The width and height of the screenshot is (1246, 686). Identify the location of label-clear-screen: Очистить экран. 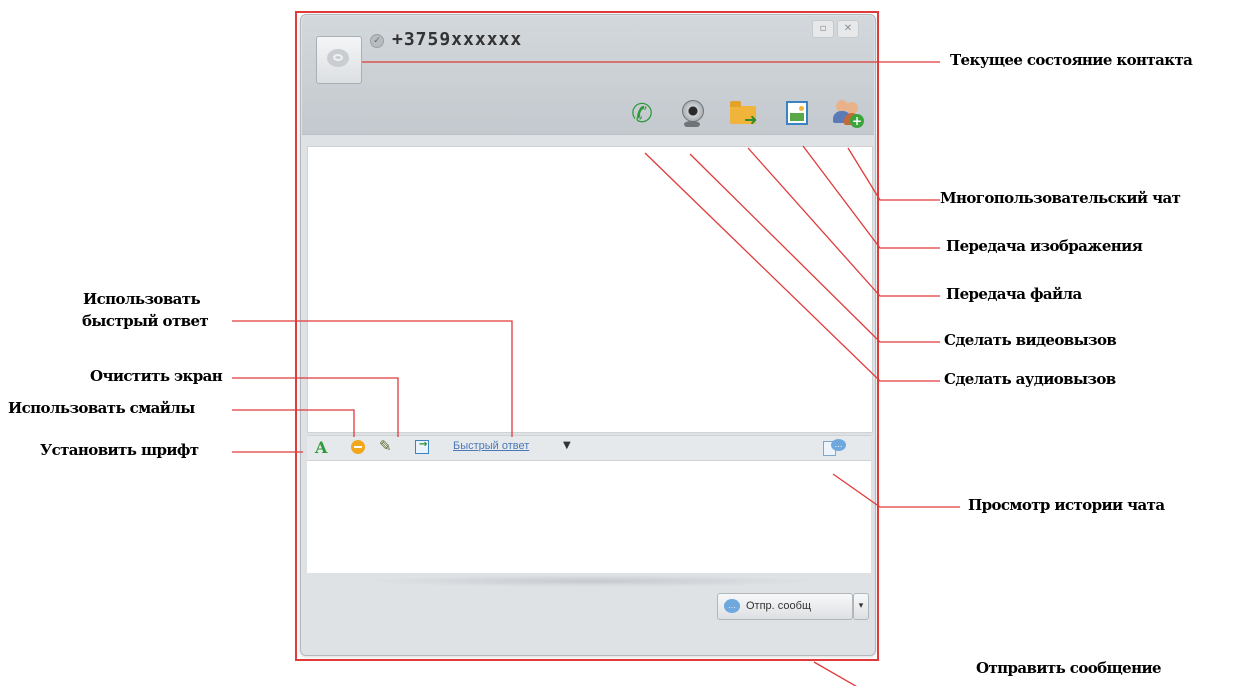
(156, 376).